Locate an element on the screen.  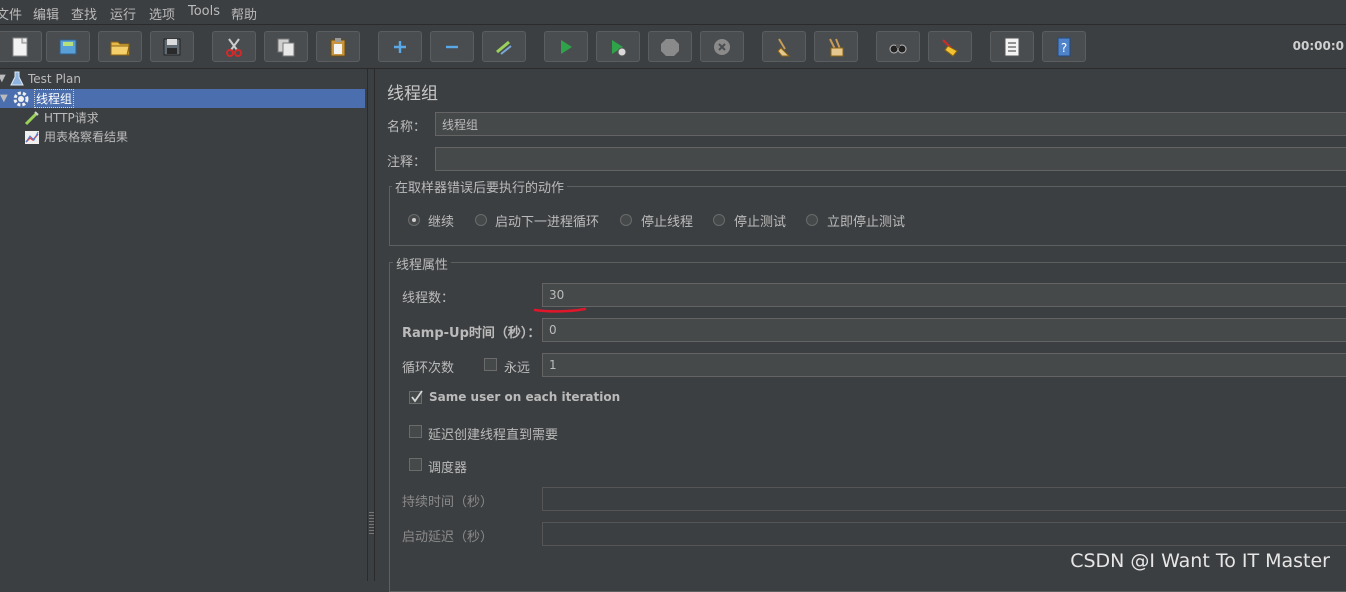
collapse-button is located at coordinates (452, 46).